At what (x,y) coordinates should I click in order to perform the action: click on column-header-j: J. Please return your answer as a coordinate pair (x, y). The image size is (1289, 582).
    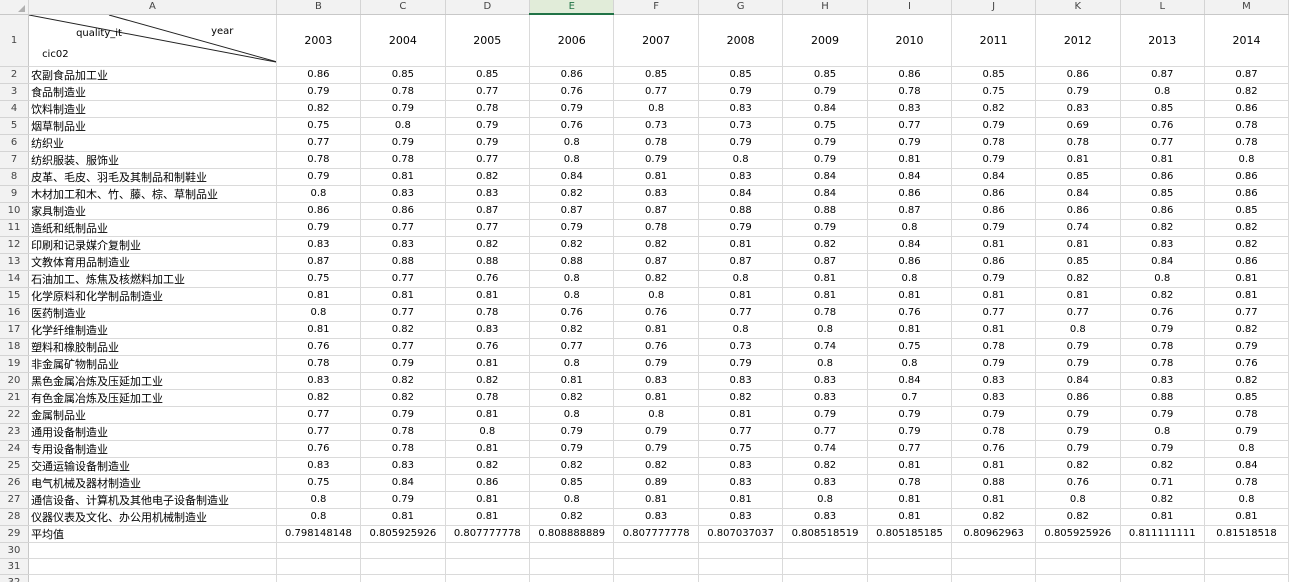
    Looking at the image, I should click on (994, 7).